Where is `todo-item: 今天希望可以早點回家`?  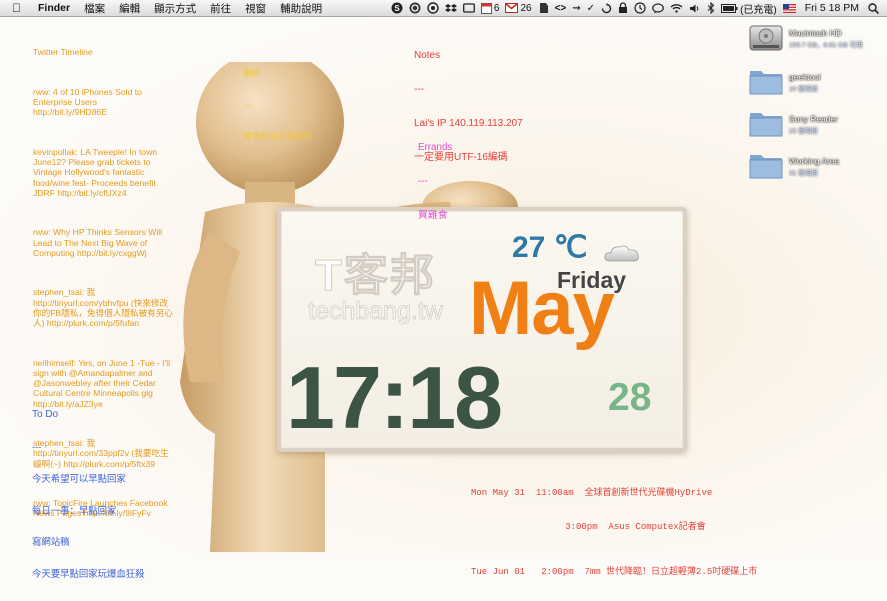 todo-item: 今天希望可以早點回家 is located at coordinates (79, 478).